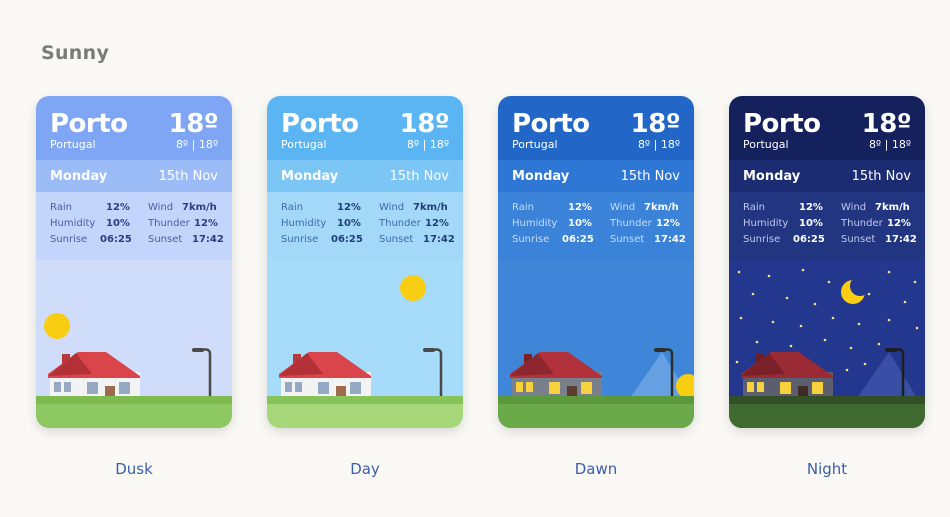 This screenshot has height=517, width=950. What do you see at coordinates (134, 469) in the screenshot?
I see `caption-dusk: Dusk` at bounding box center [134, 469].